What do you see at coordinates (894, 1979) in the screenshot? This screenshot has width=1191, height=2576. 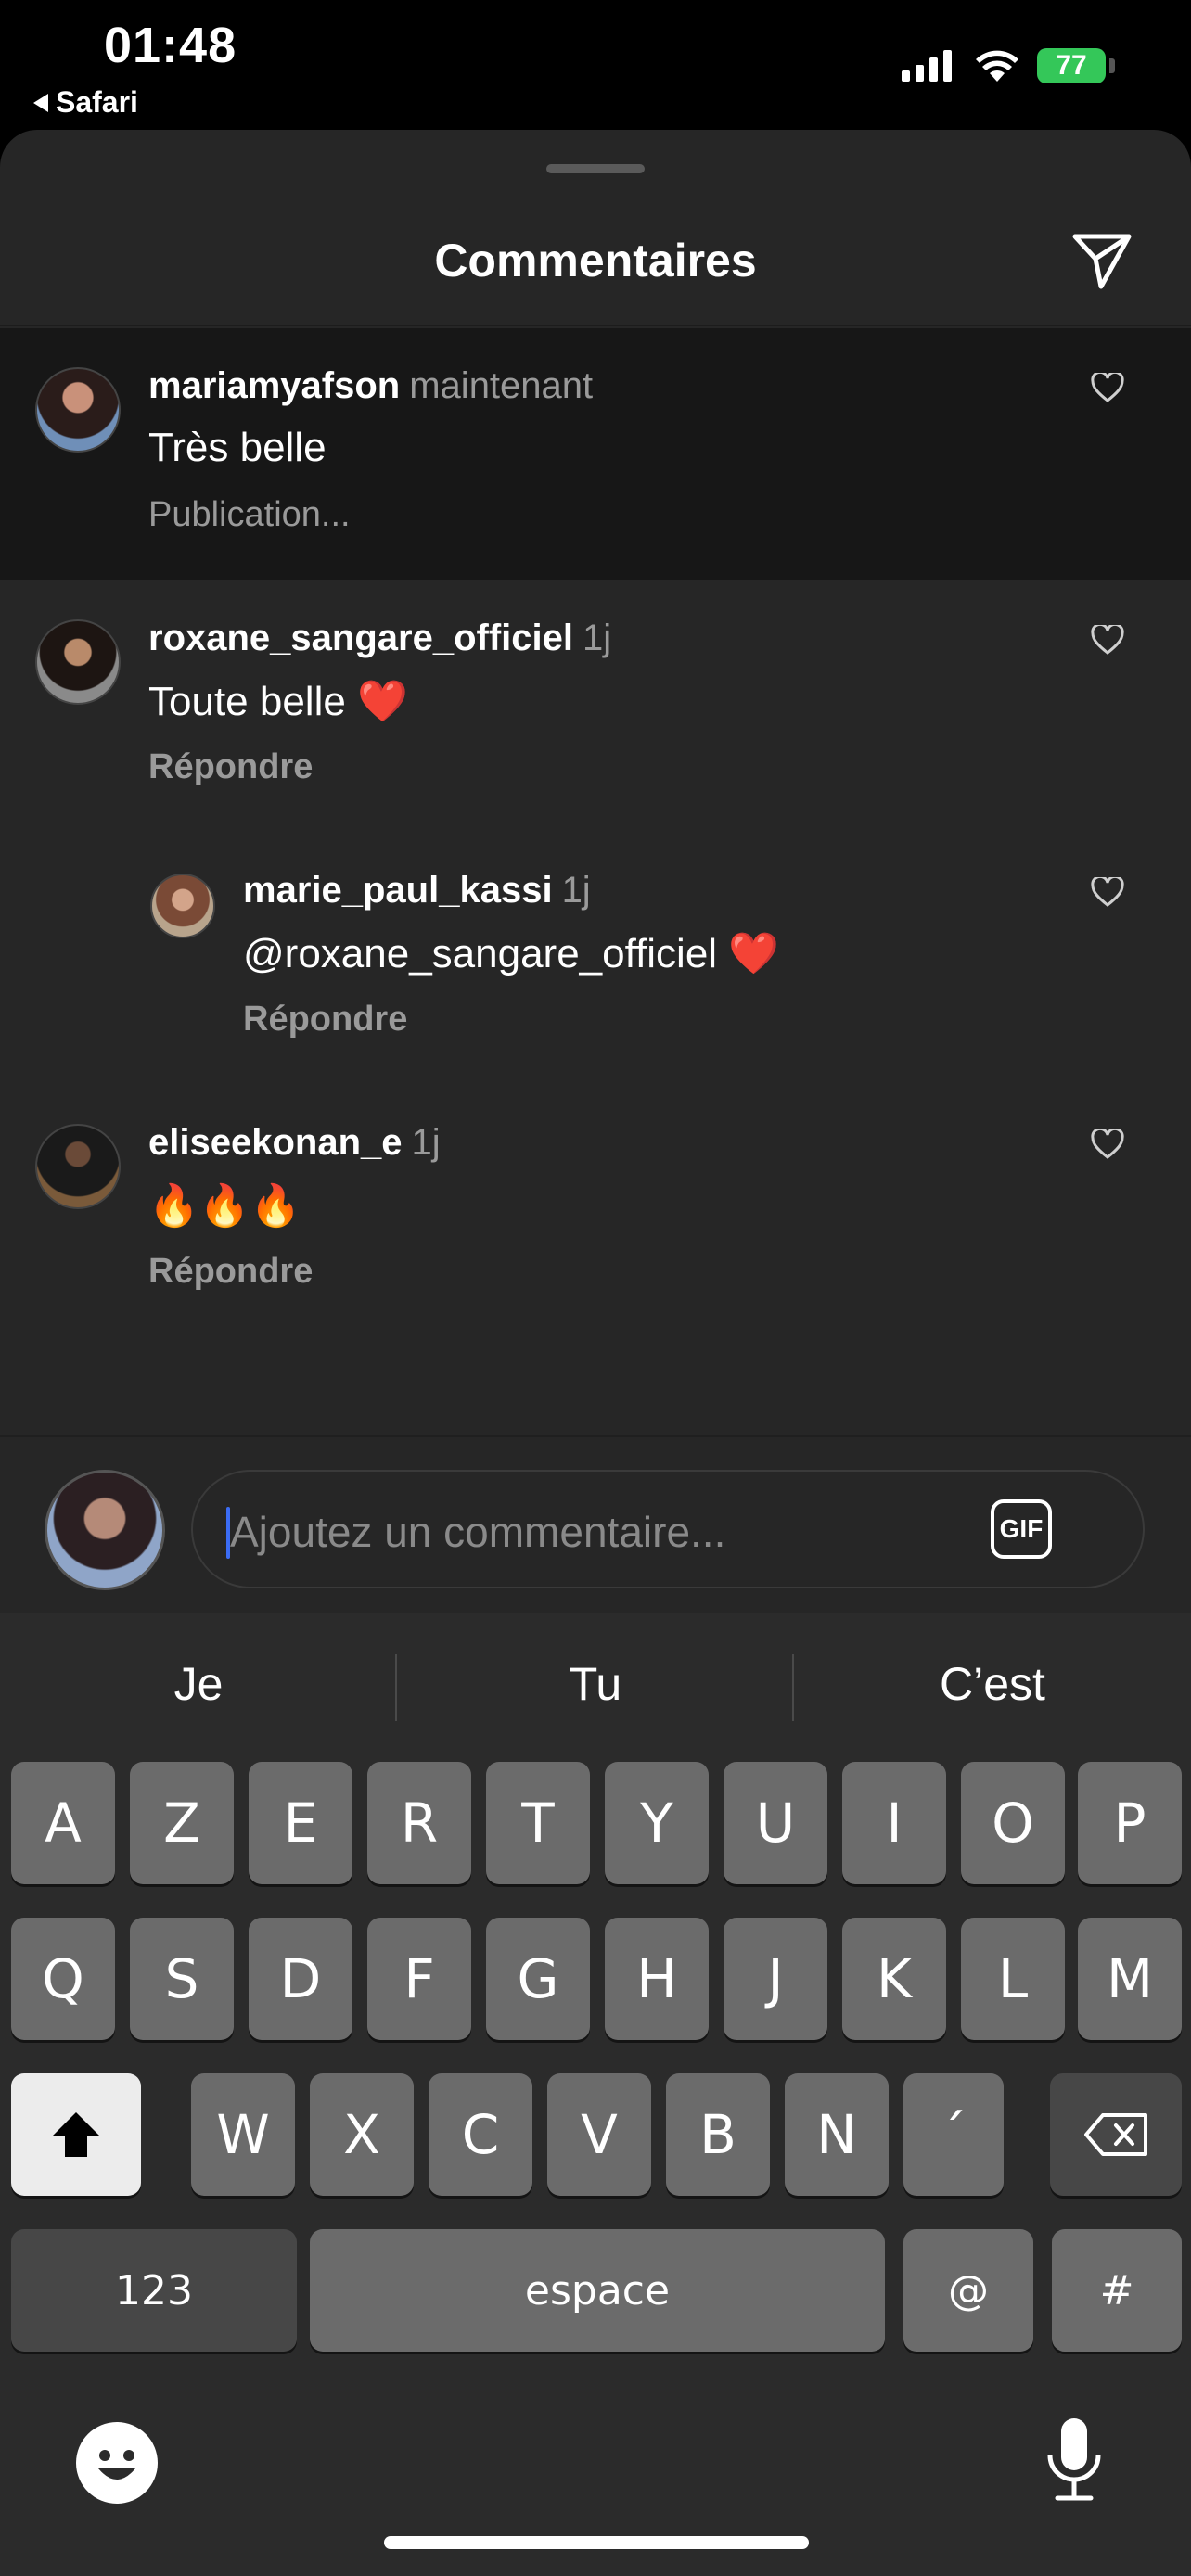 I see `key-k: K` at bounding box center [894, 1979].